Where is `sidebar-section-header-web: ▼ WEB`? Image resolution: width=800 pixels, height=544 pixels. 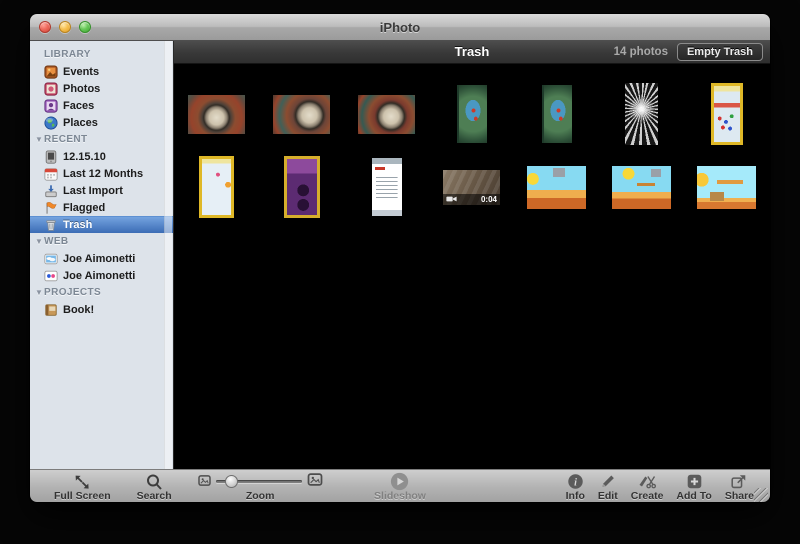
sidebar-section-header-web: ▼ WEB is located at coordinates (101, 241).